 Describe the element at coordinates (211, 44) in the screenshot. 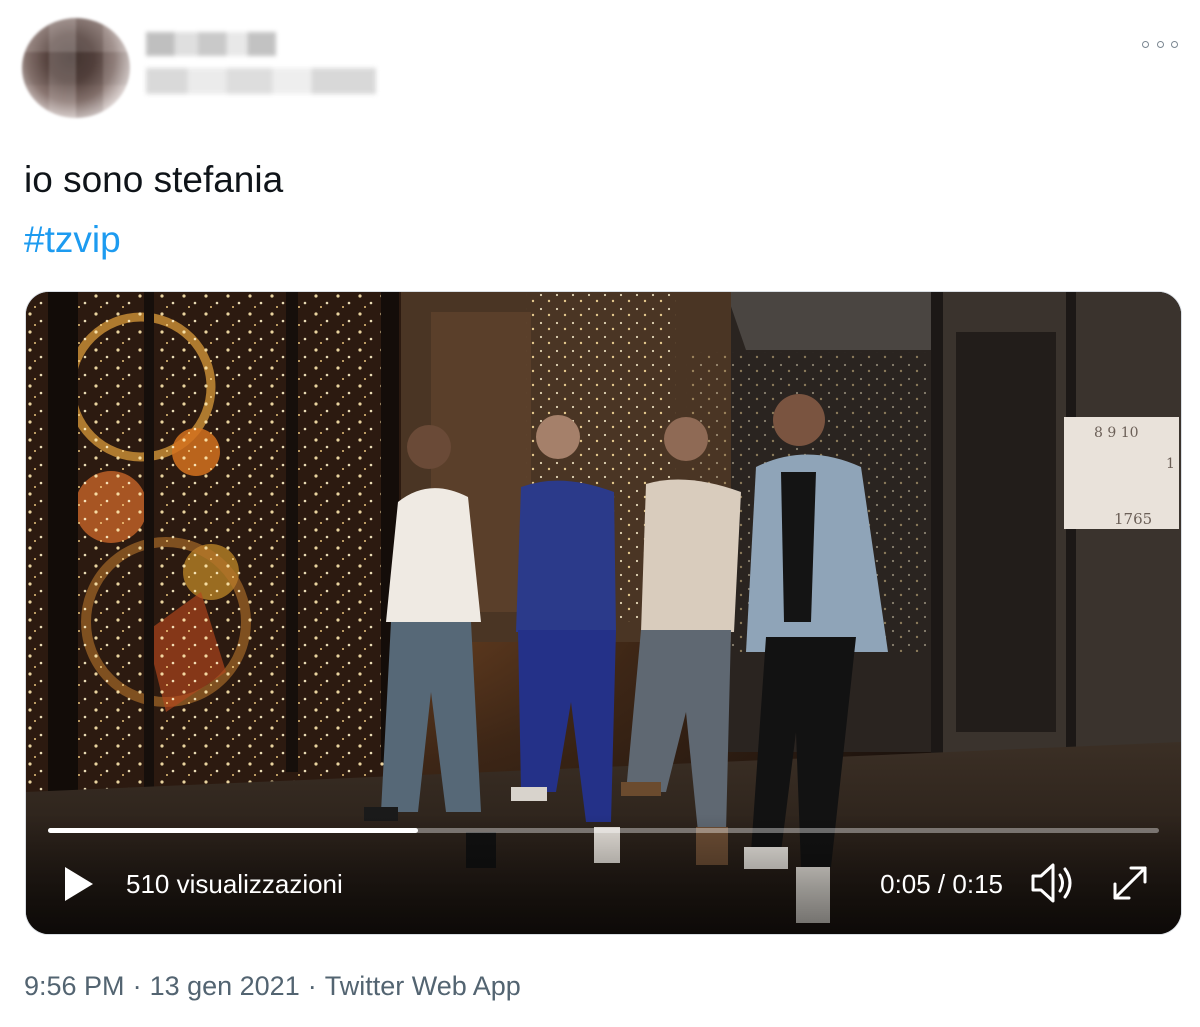

I see `display-name-blurred` at that location.